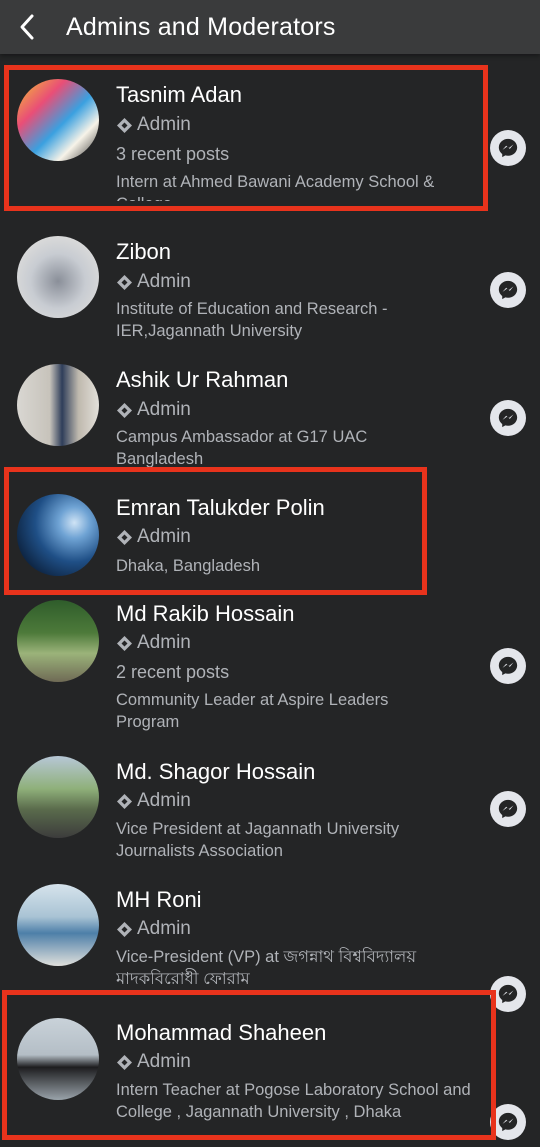 The height and width of the screenshot is (1147, 540). What do you see at coordinates (221, 1033) in the screenshot?
I see `member-name: Mohammad Shaheen` at bounding box center [221, 1033].